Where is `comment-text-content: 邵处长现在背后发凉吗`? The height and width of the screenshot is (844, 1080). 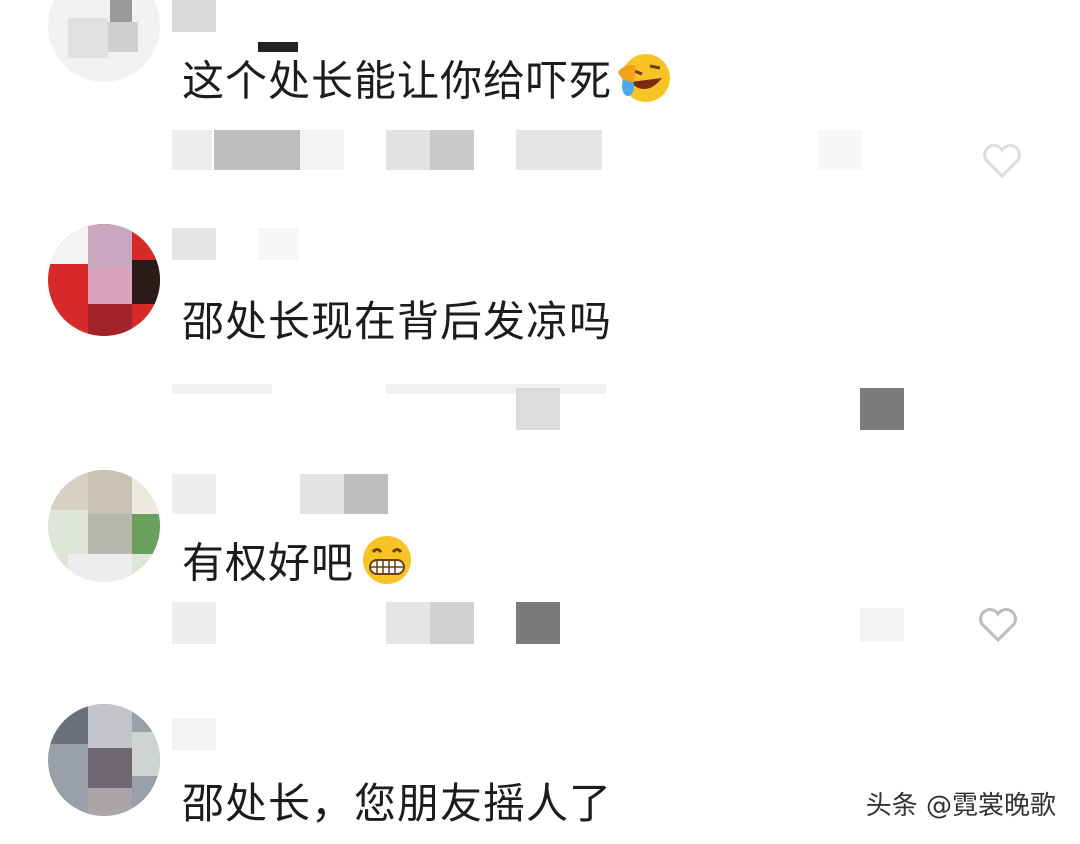 comment-text-content: 邵处长现在背后发凉吗 is located at coordinates (397, 321).